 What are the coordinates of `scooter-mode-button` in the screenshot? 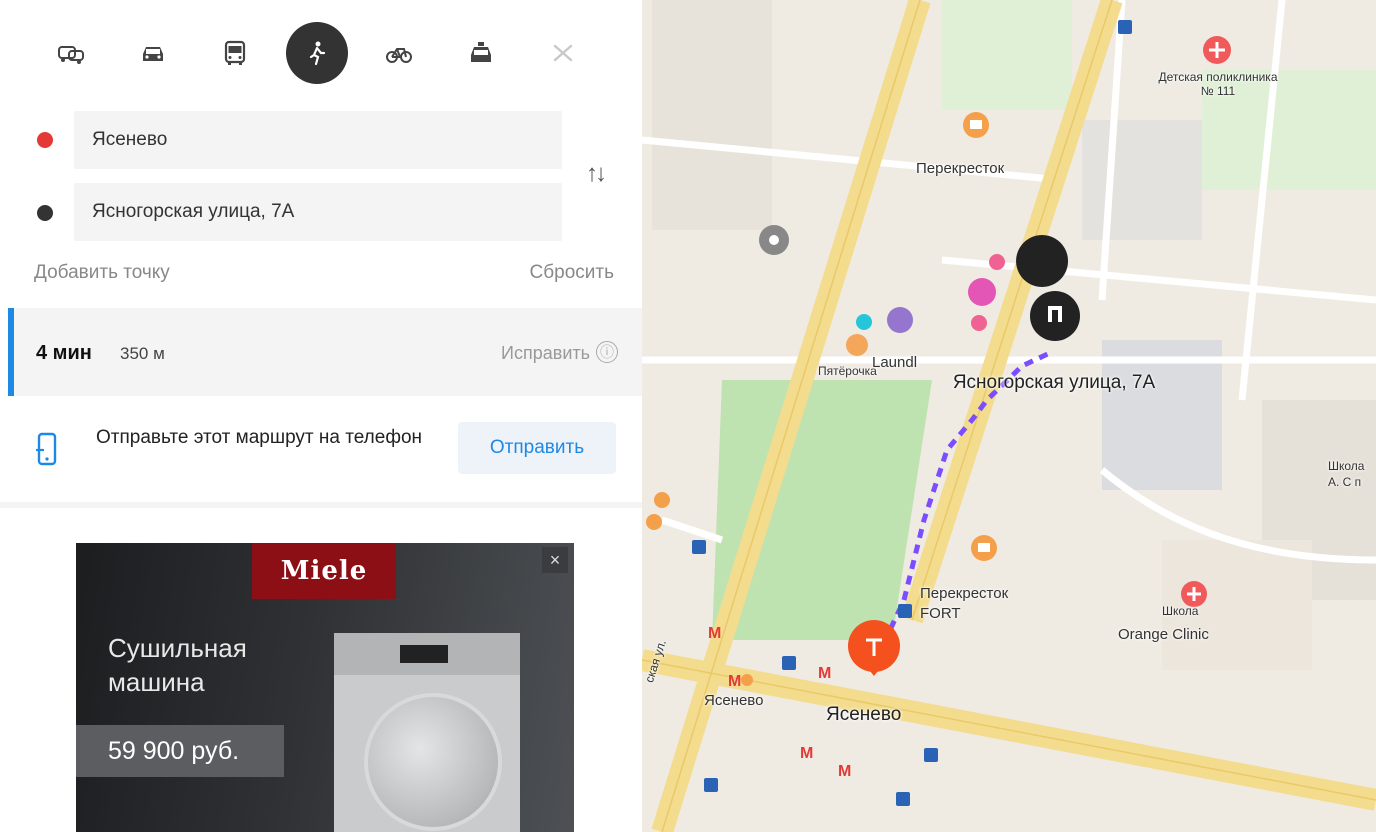 It's located at (563, 53).